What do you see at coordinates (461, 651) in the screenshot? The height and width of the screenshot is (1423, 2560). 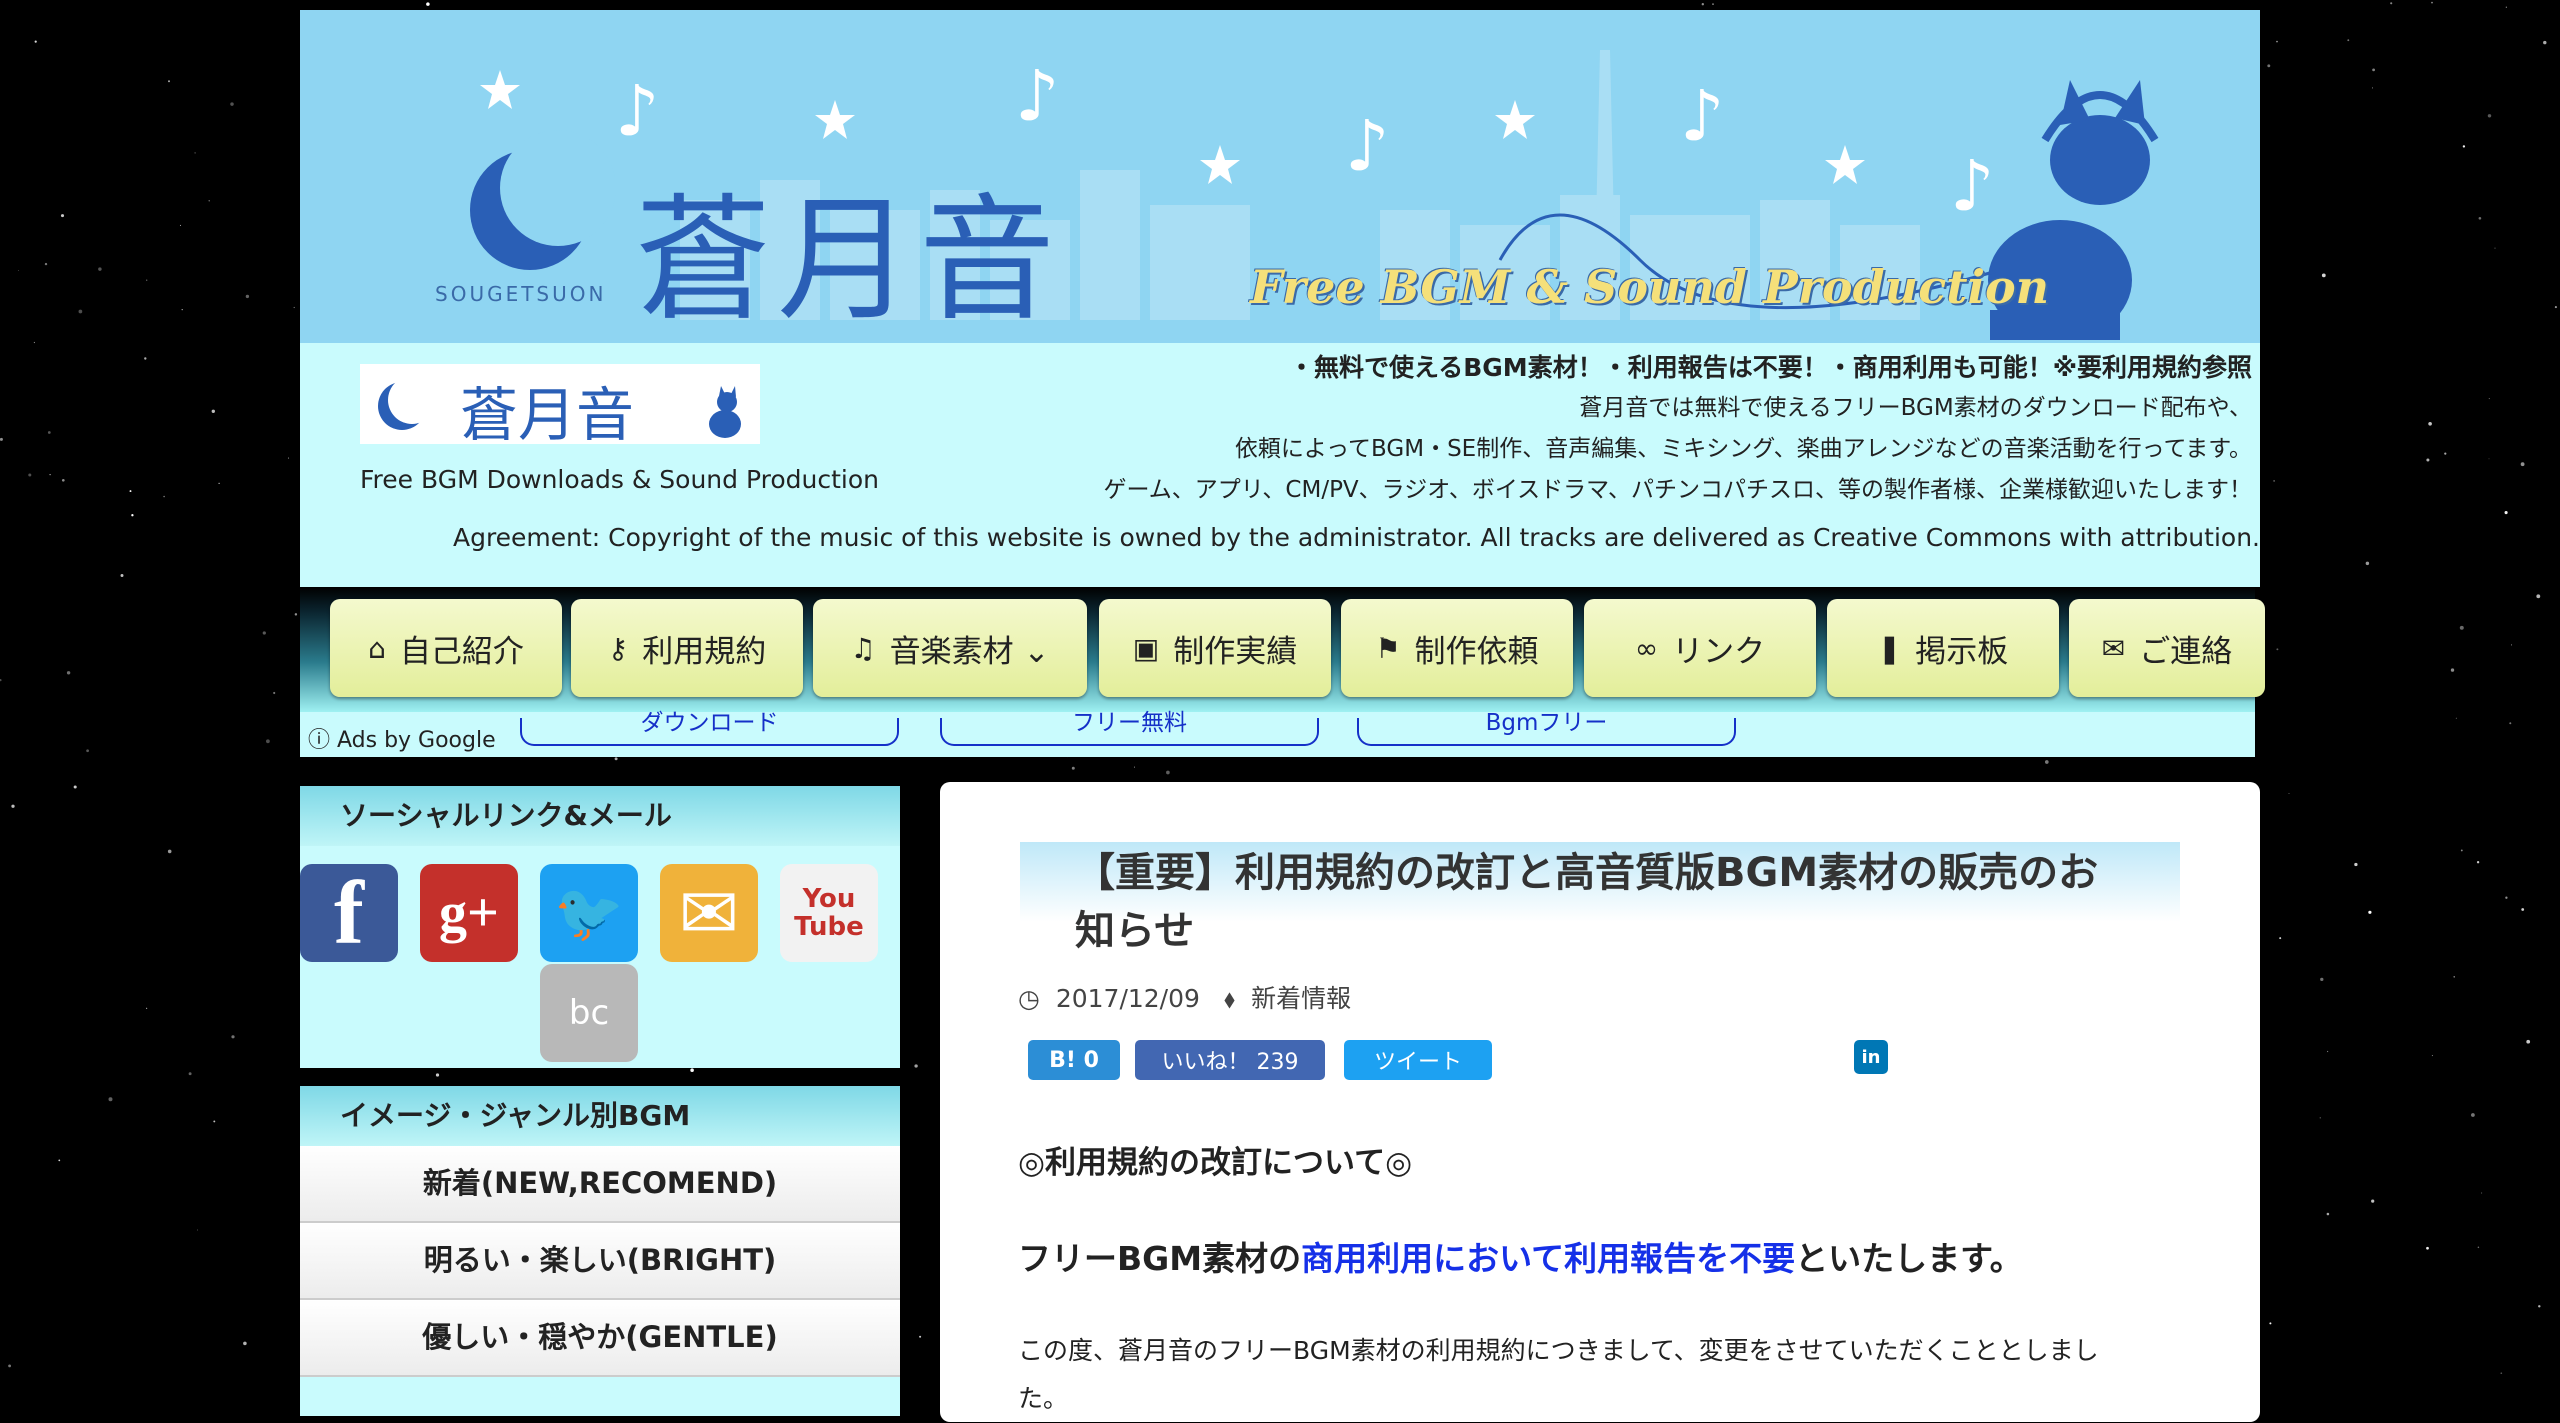 I see `nav-item-label: 自己紹介` at bounding box center [461, 651].